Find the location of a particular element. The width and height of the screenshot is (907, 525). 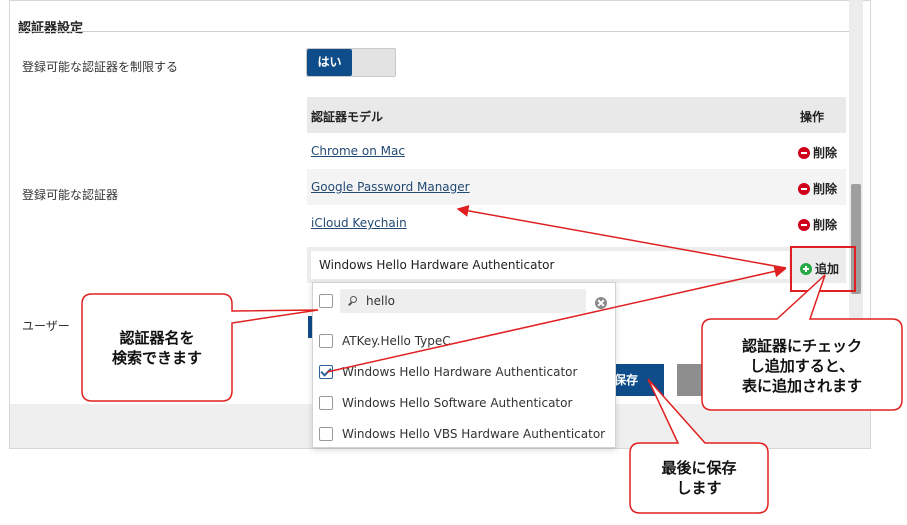

arrow-to-table is located at coordinates (621, 236).